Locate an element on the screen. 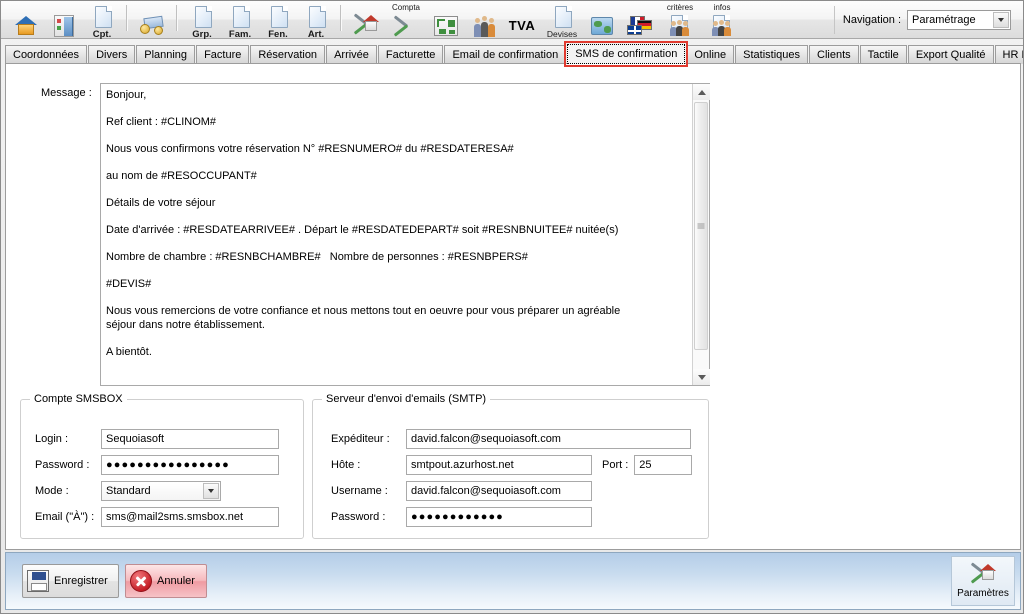 The height and width of the screenshot is (614, 1024). tab-export-qualite: Export Qualité is located at coordinates (950, 54).